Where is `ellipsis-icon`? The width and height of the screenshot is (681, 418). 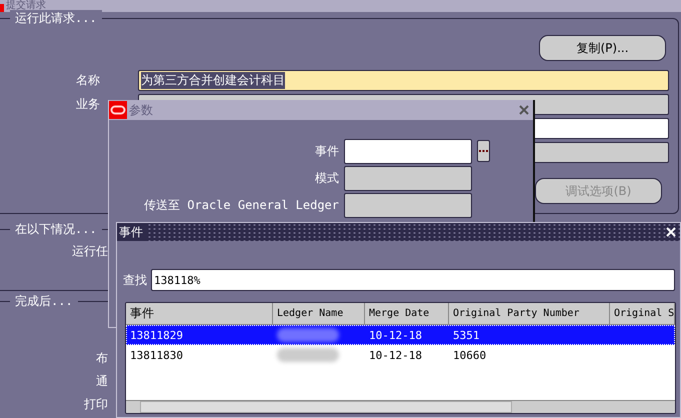 ellipsis-icon is located at coordinates (483, 151).